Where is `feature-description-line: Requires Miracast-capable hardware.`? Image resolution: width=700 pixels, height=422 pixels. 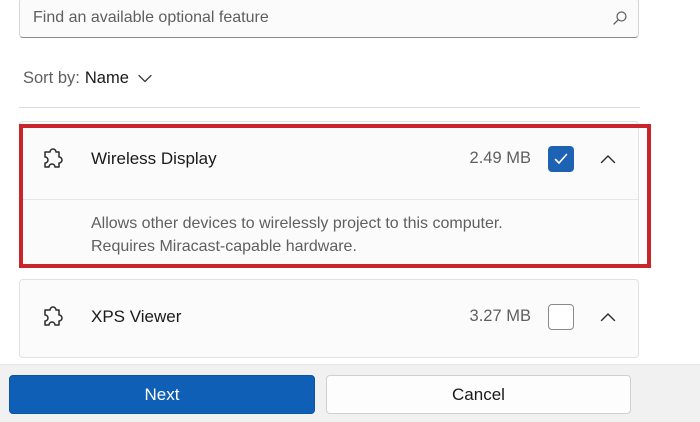
feature-description-line: Requires Miracast-capable hardware. is located at coordinates (224, 246).